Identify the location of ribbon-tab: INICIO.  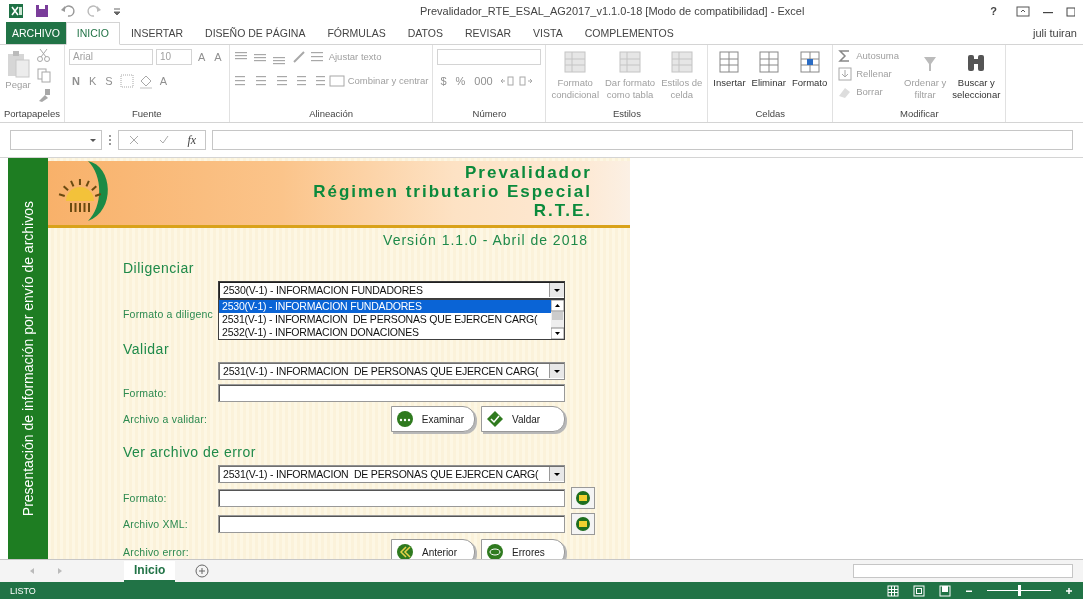
(92, 33).